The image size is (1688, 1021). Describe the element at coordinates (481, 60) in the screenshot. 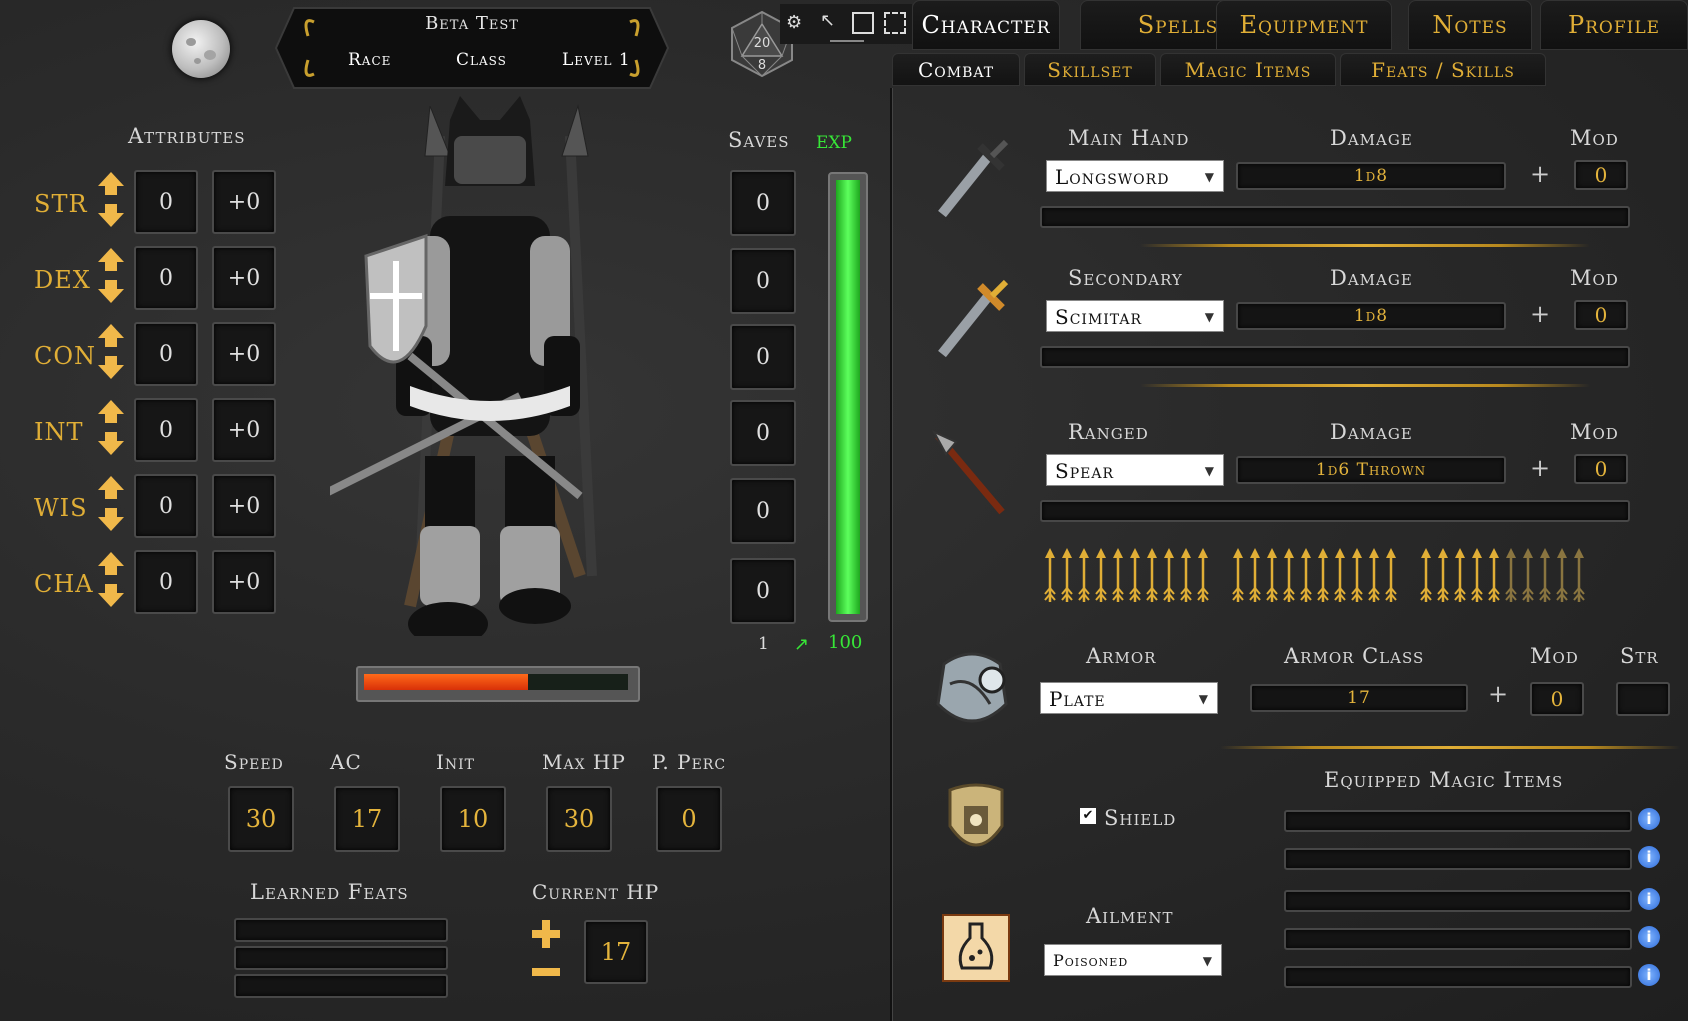

I see `class-label: Class` at that location.